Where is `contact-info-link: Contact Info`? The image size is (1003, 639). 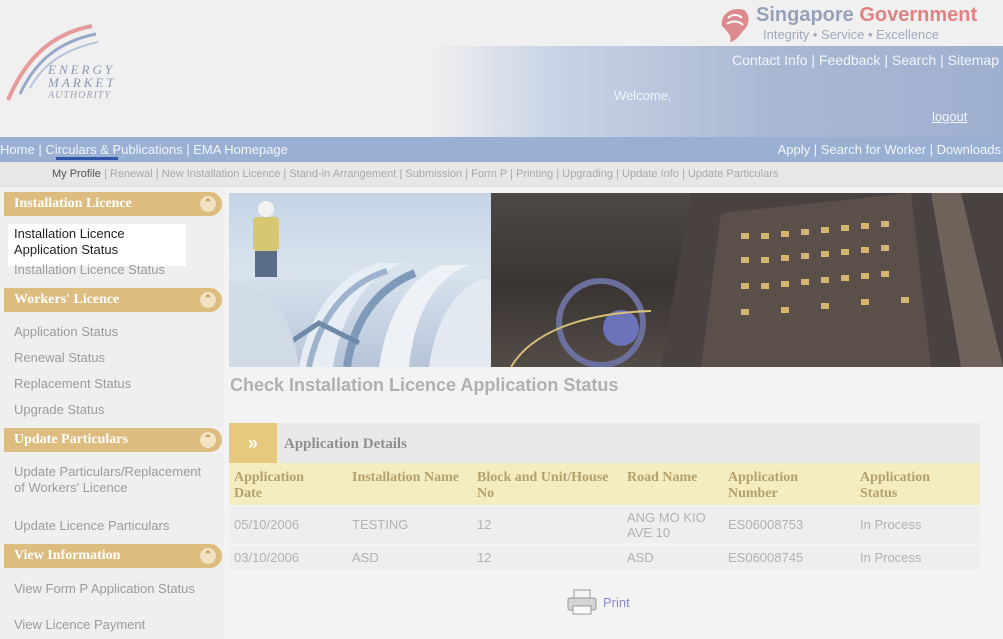
contact-info-link: Contact Info is located at coordinates (770, 60).